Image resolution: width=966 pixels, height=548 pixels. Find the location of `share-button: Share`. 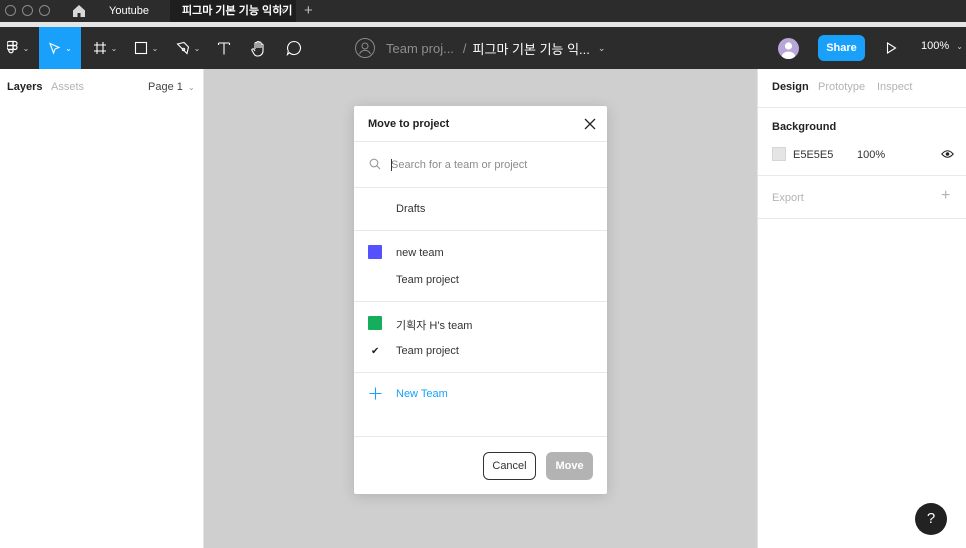

share-button: Share is located at coordinates (841, 48).